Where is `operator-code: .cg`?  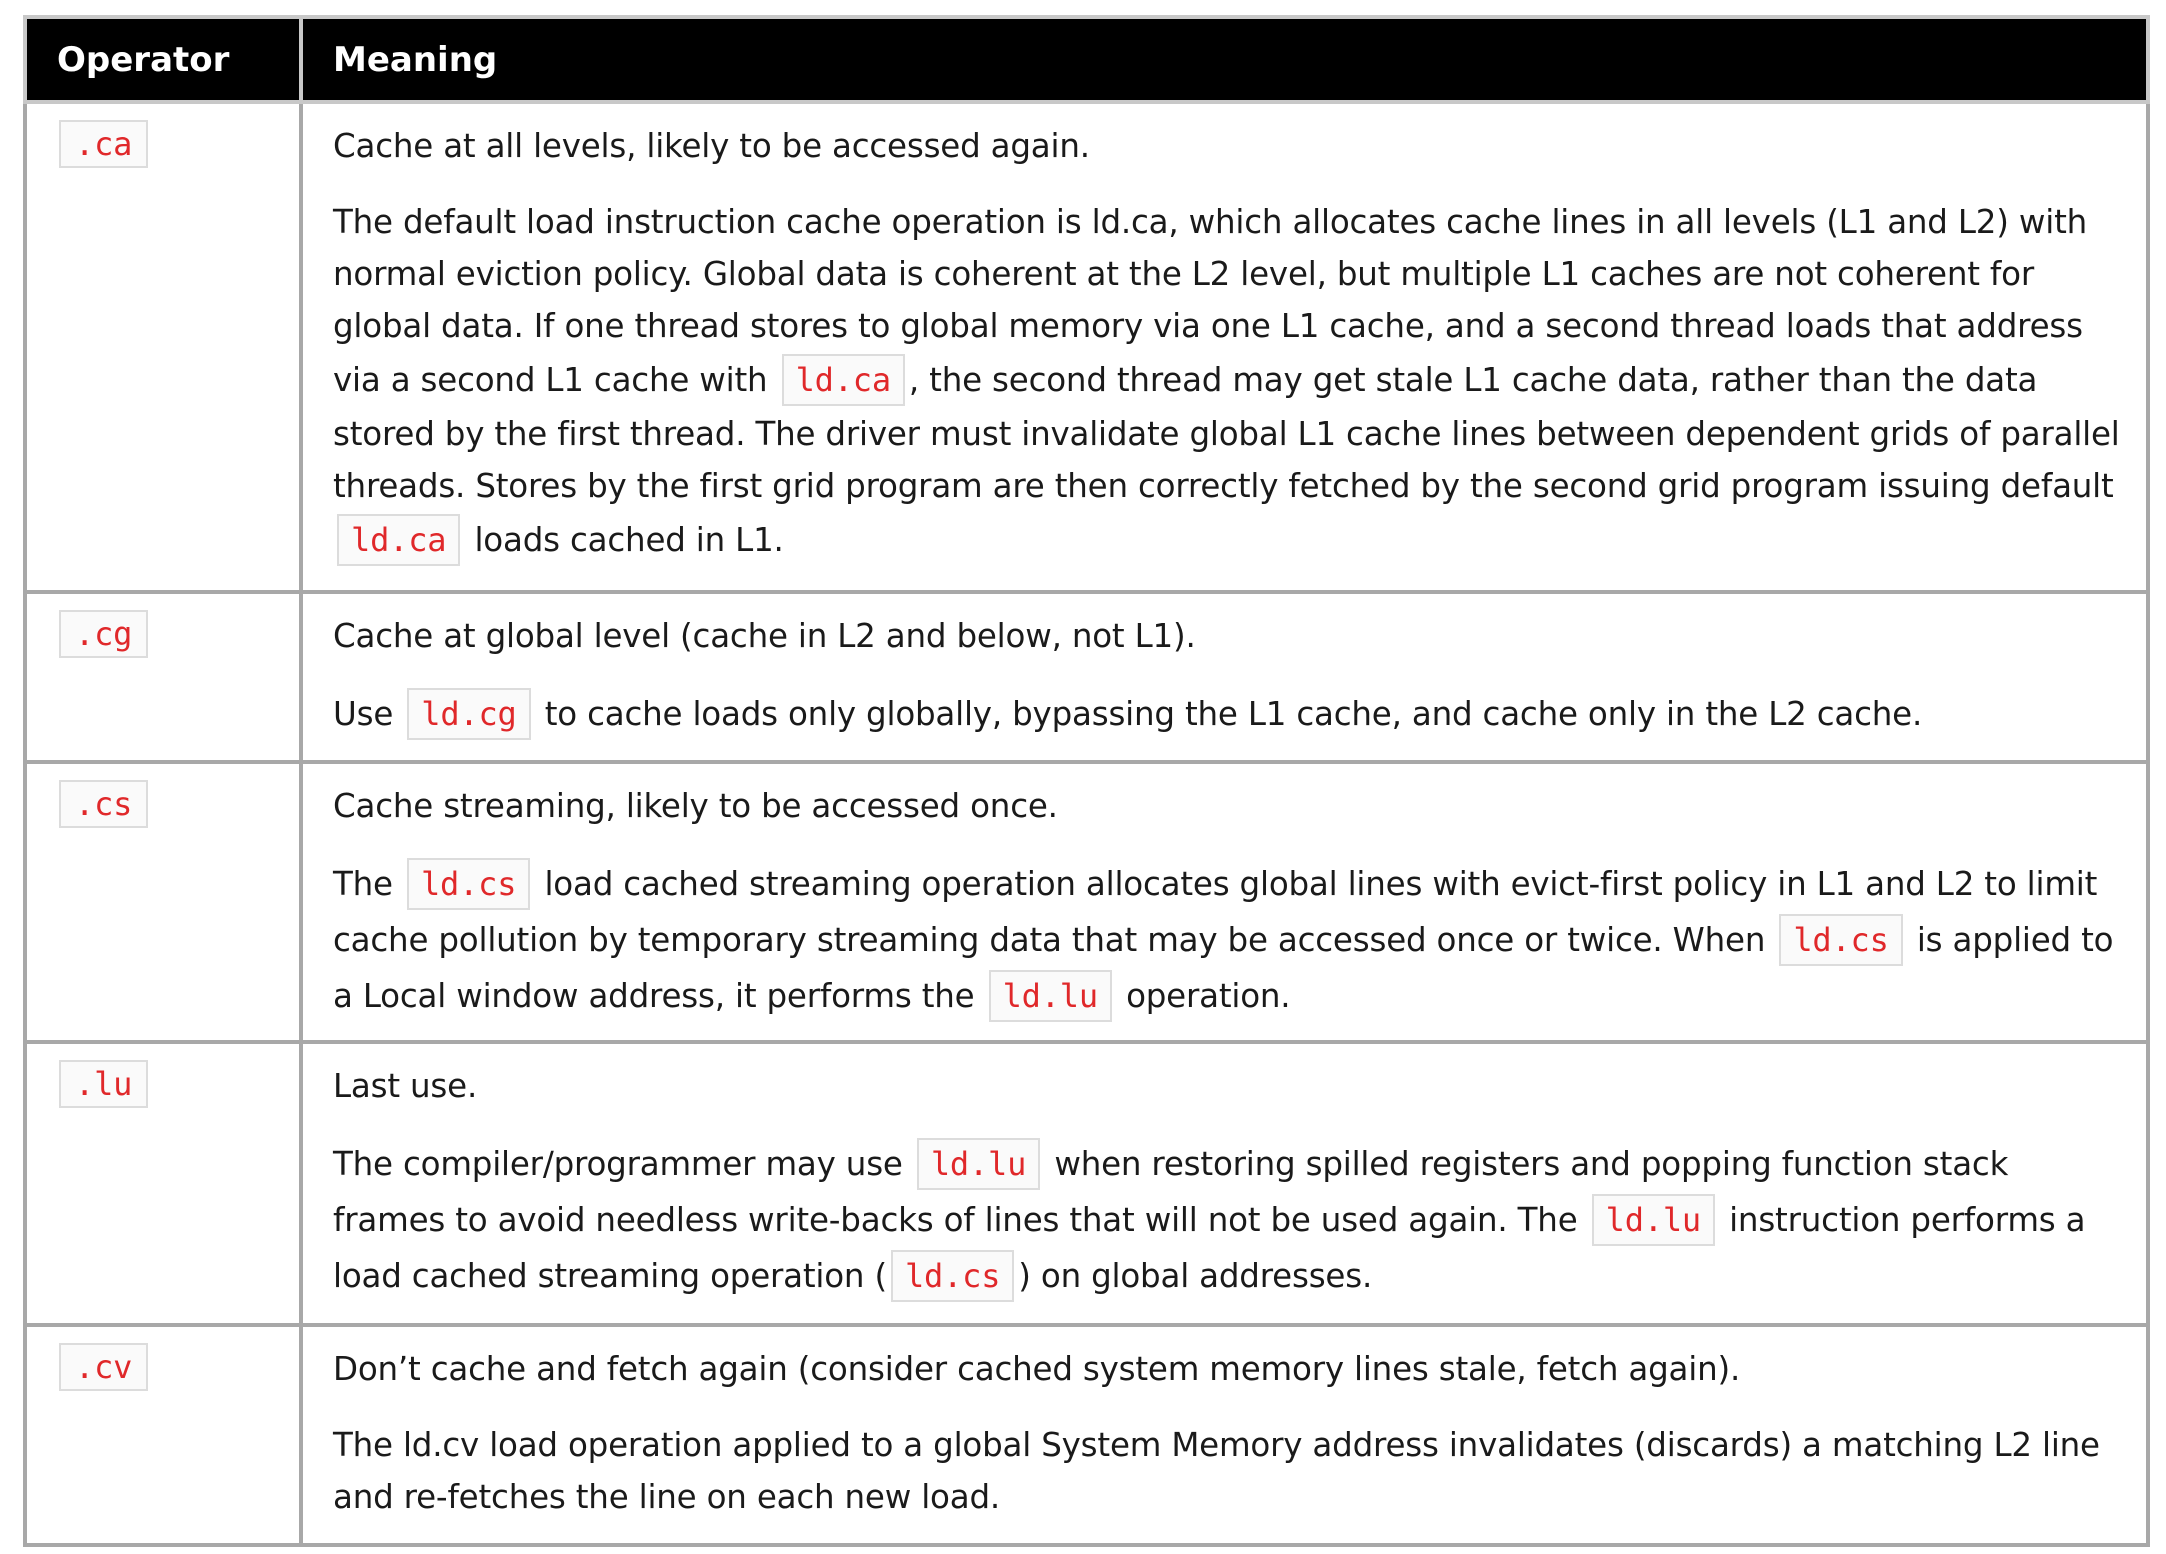
operator-code: .cg is located at coordinates (104, 634).